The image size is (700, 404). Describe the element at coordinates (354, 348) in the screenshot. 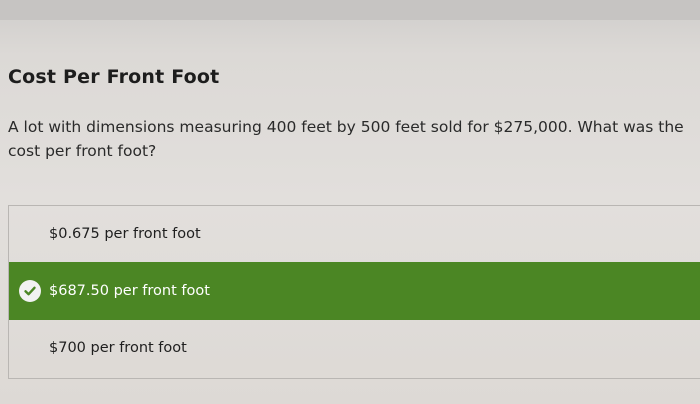

I see `answer-option-3: $700 per front foot` at that location.